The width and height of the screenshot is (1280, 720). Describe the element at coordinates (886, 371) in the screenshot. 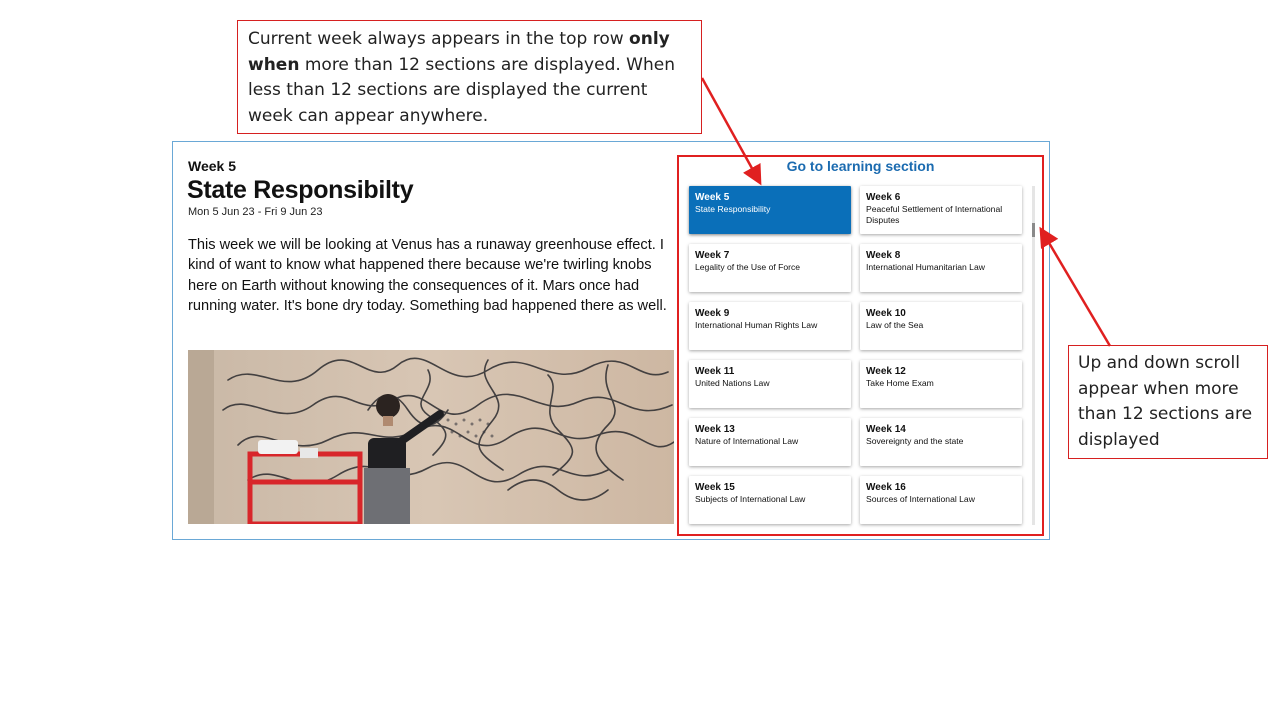

I see `section-card-week: Week 12` at that location.